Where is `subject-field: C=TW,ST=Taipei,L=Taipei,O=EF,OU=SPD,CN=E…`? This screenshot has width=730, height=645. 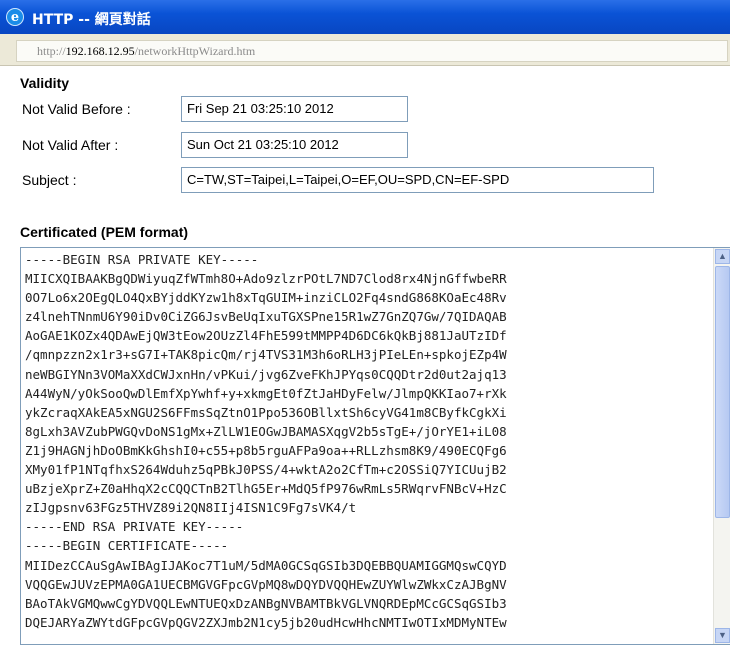 subject-field: C=TW,ST=Taipei,L=Taipei,O=EF,OU=SPD,CN=E… is located at coordinates (417, 180).